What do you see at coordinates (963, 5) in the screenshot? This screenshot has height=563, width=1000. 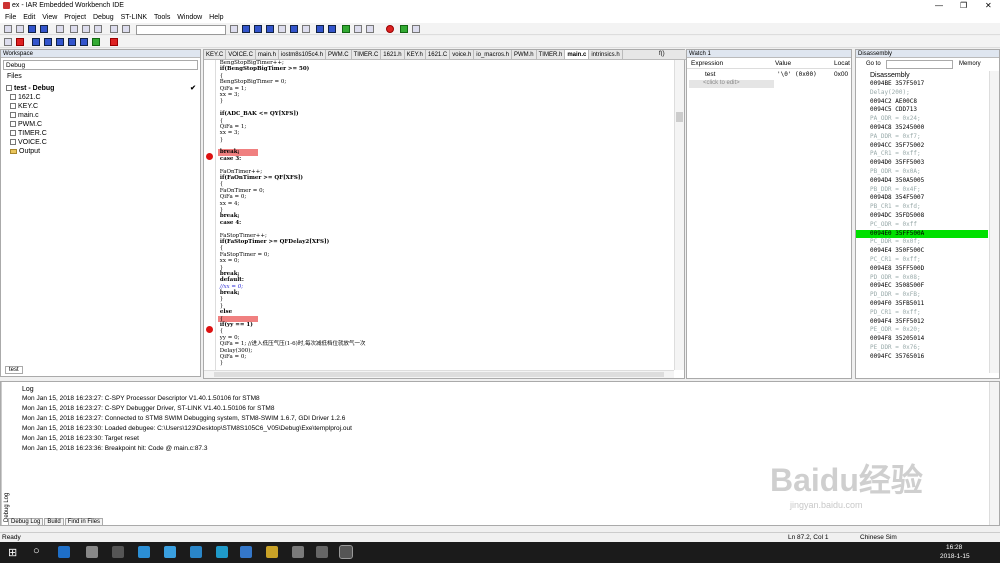 I see `restore-icon: ❐` at bounding box center [963, 5].